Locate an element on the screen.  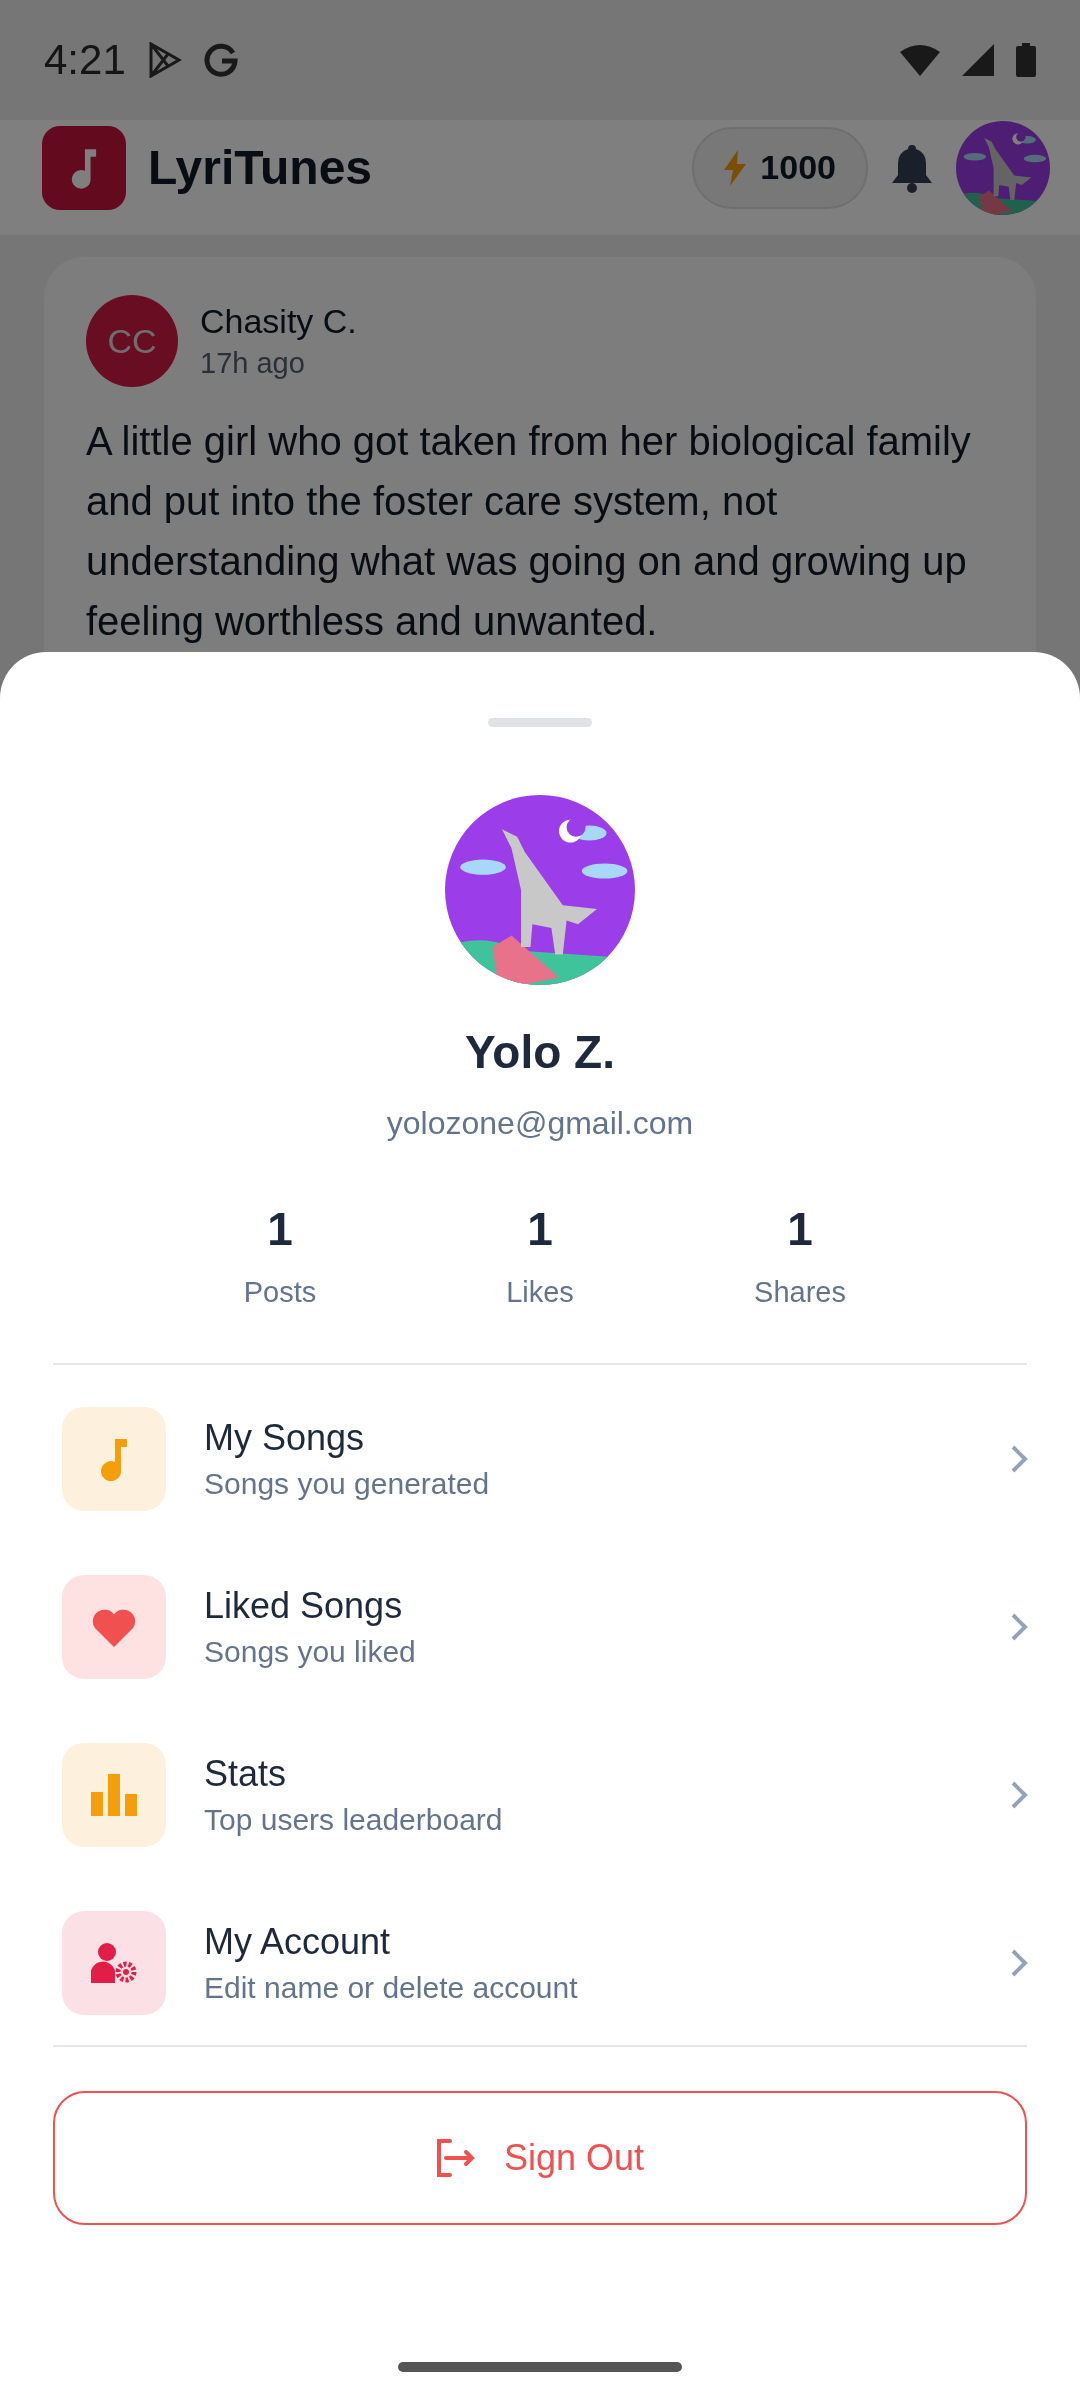
menu-item: Liked Songs Songs you liked is located at coordinates (545, 1627).